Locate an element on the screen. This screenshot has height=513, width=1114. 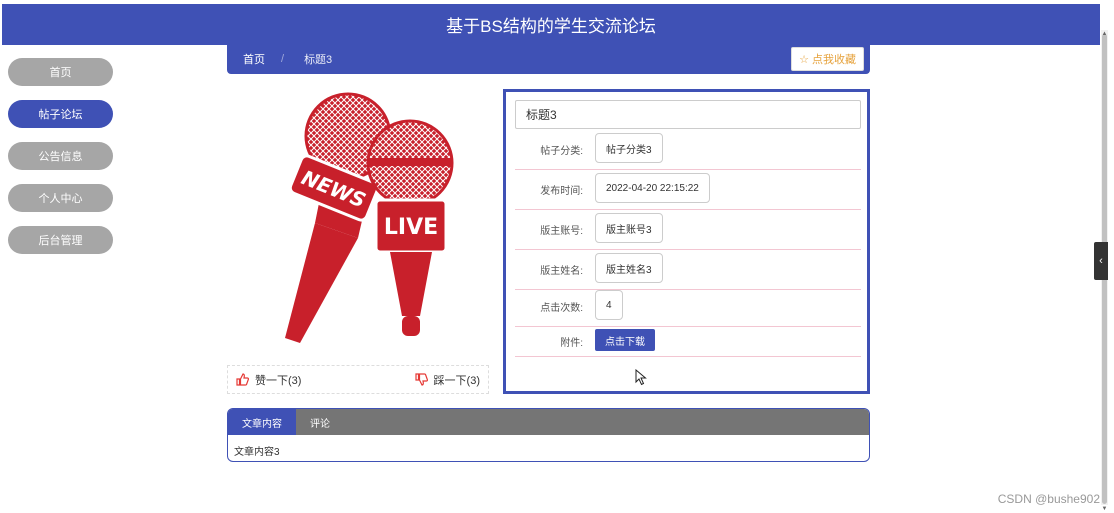
news-microphone: NEWS is located at coordinates (338, 217).